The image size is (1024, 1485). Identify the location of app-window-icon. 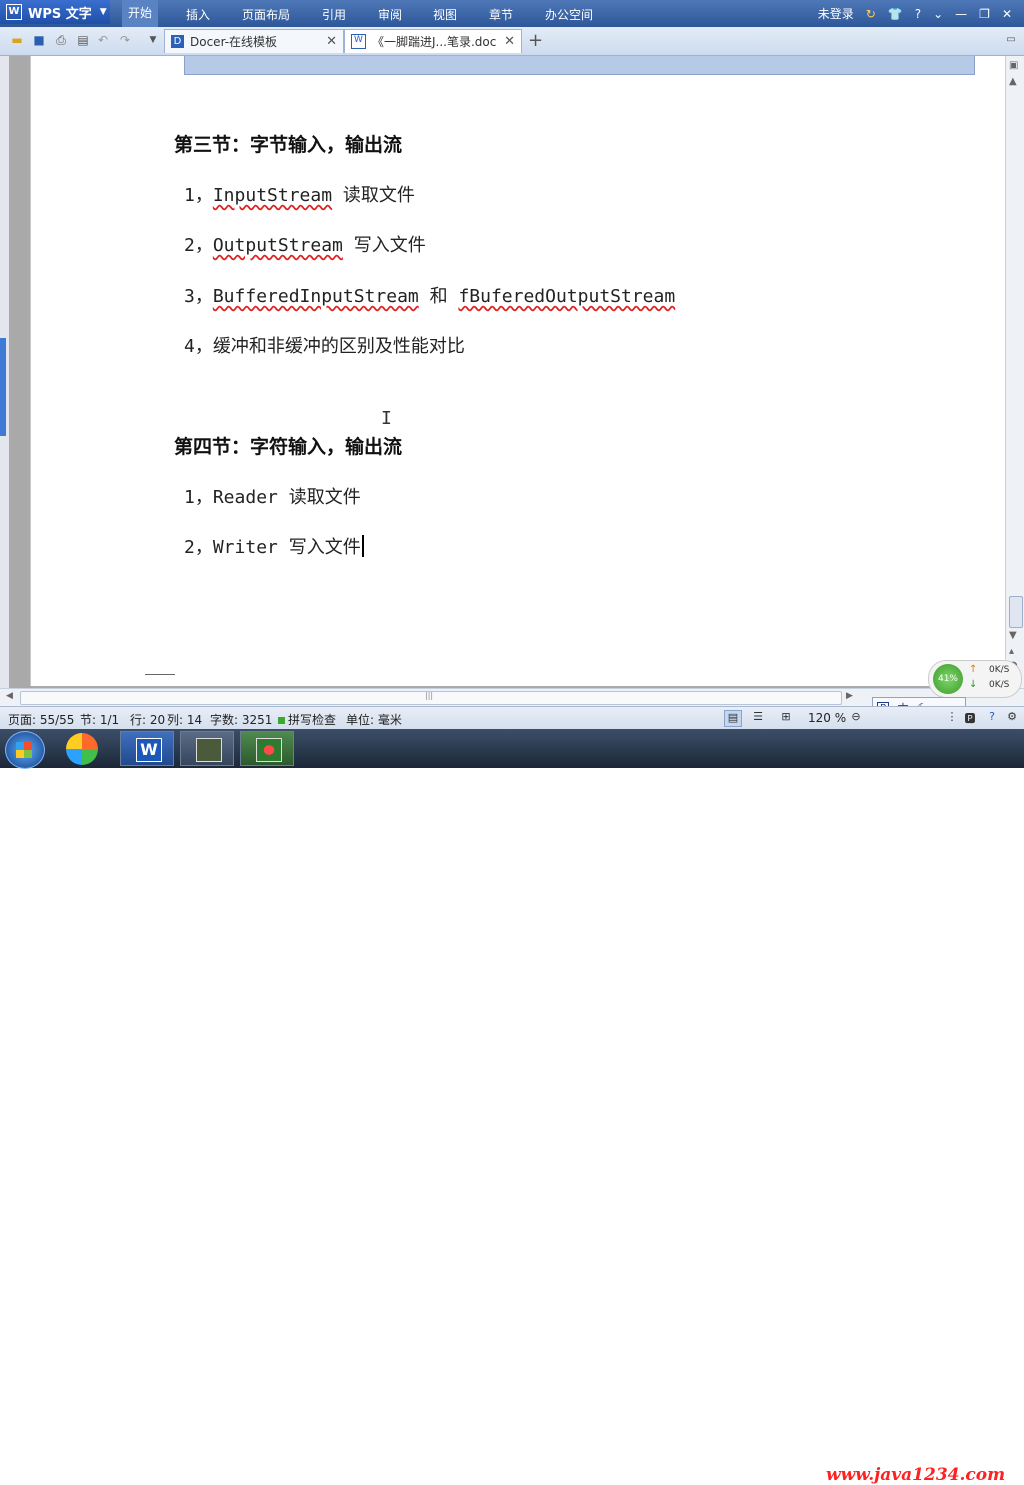
(209, 750).